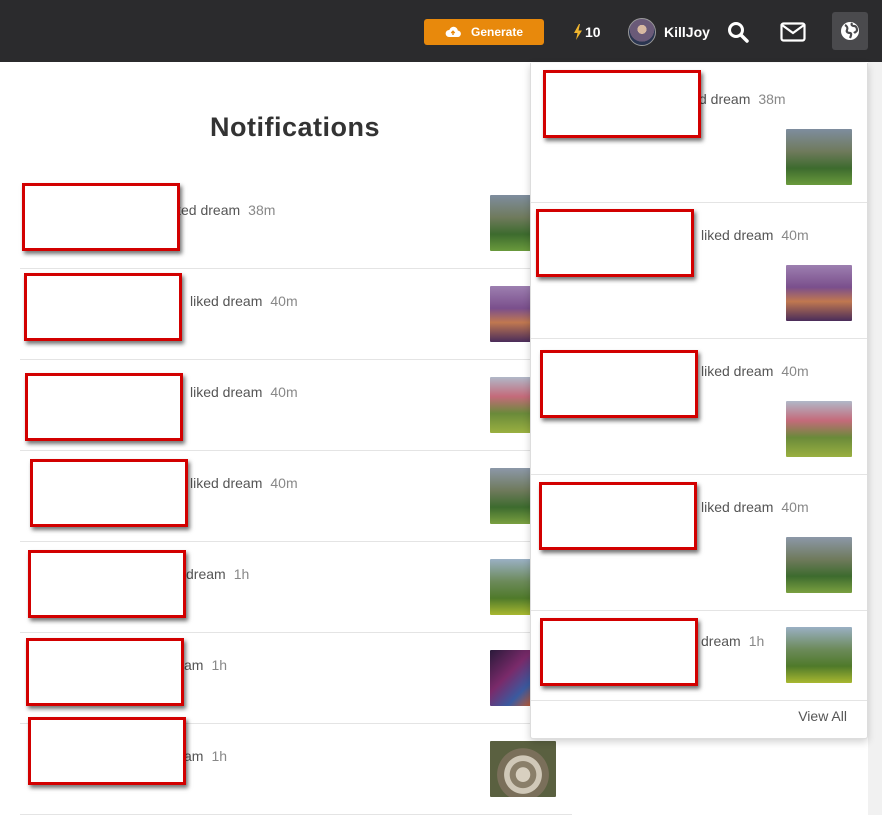  Describe the element at coordinates (523, 769) in the screenshot. I see `stone-circle-thumb` at that location.